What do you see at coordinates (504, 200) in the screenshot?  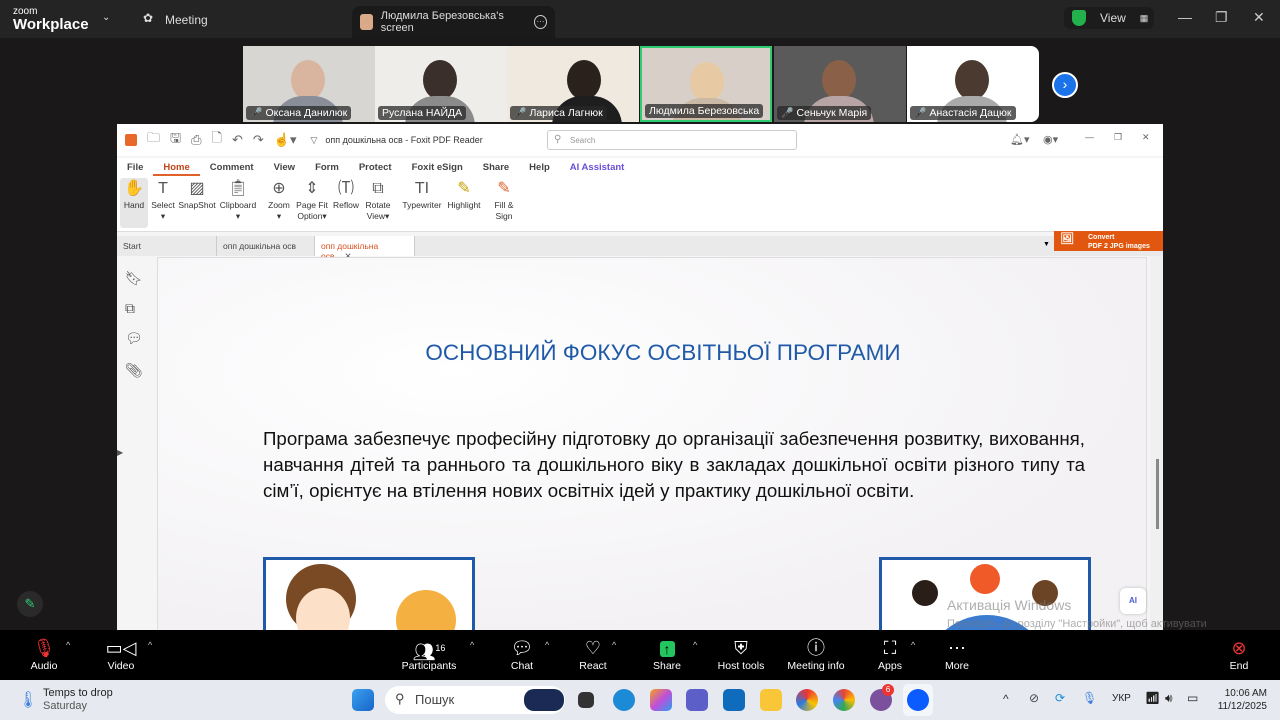 I see `fill-sign-button: ✎ Fill & Sign` at bounding box center [504, 200].